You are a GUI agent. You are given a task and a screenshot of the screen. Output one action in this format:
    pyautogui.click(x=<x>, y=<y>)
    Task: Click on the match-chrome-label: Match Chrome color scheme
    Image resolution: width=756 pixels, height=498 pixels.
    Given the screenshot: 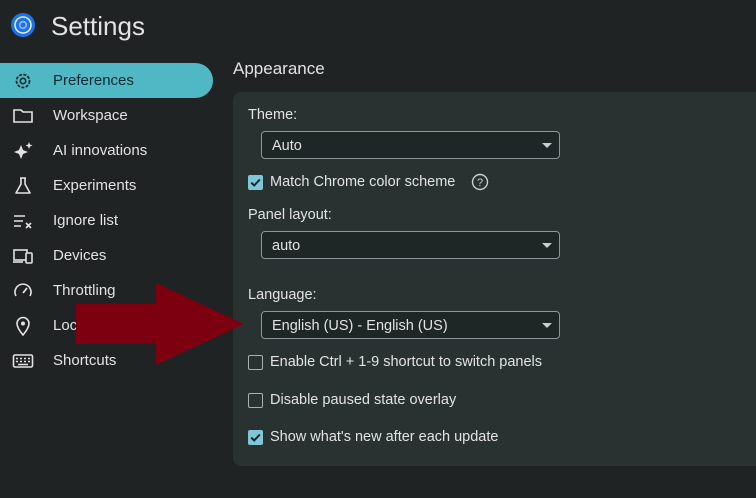 What is the action you would take?
    pyautogui.click(x=363, y=182)
    